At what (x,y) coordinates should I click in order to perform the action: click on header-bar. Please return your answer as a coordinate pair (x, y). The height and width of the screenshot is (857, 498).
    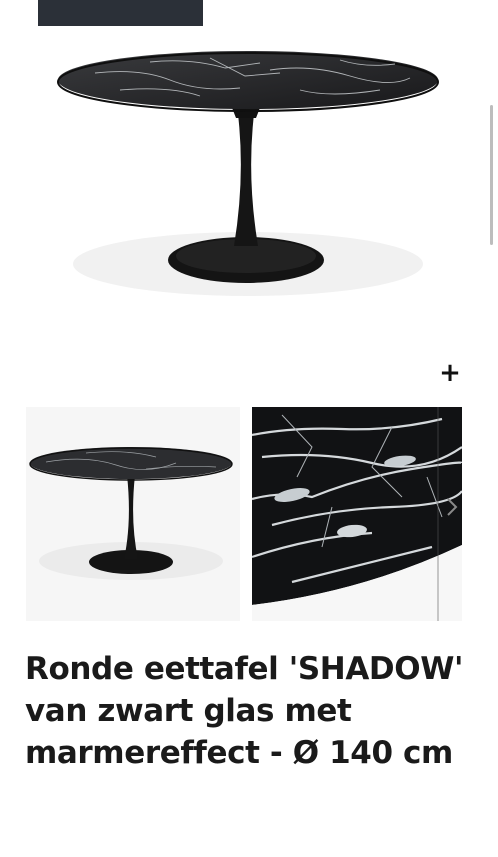
    Looking at the image, I should click on (120, 13).